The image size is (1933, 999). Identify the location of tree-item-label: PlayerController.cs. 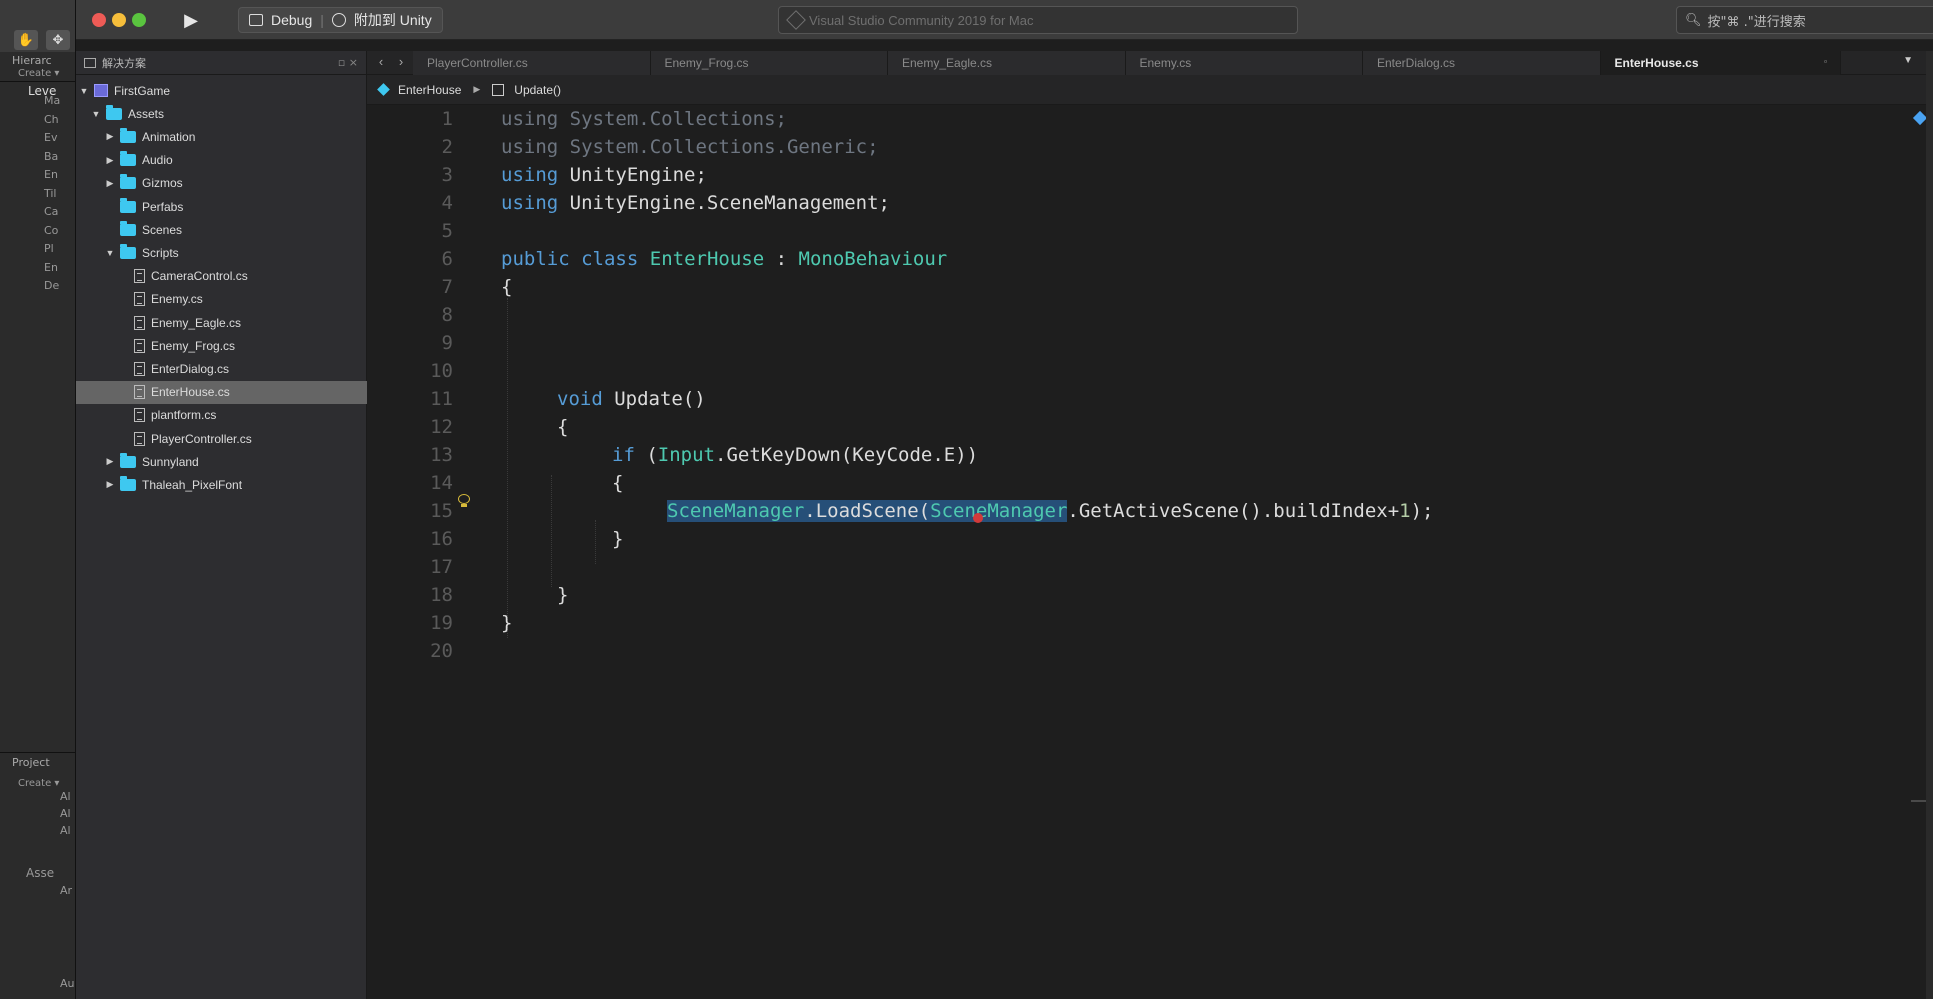
(201, 438).